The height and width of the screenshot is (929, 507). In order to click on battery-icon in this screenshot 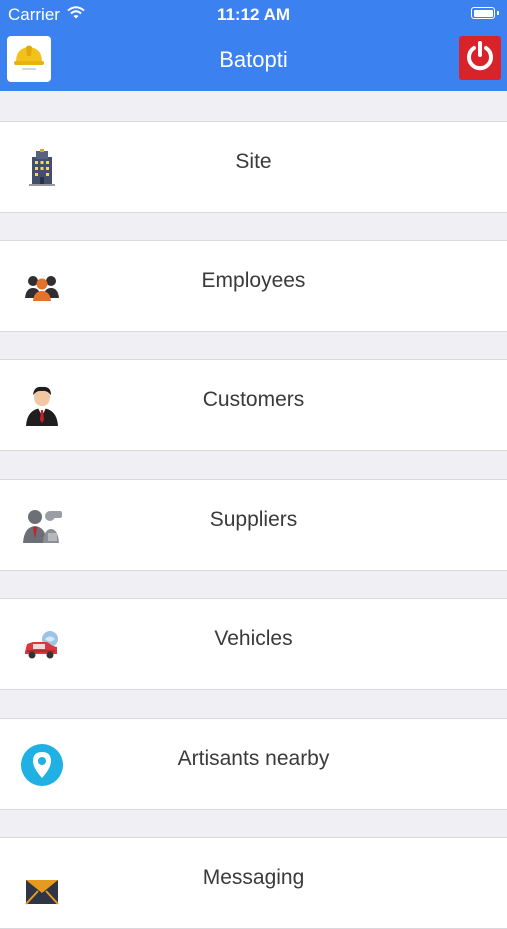, I will do `click(485, 13)`.